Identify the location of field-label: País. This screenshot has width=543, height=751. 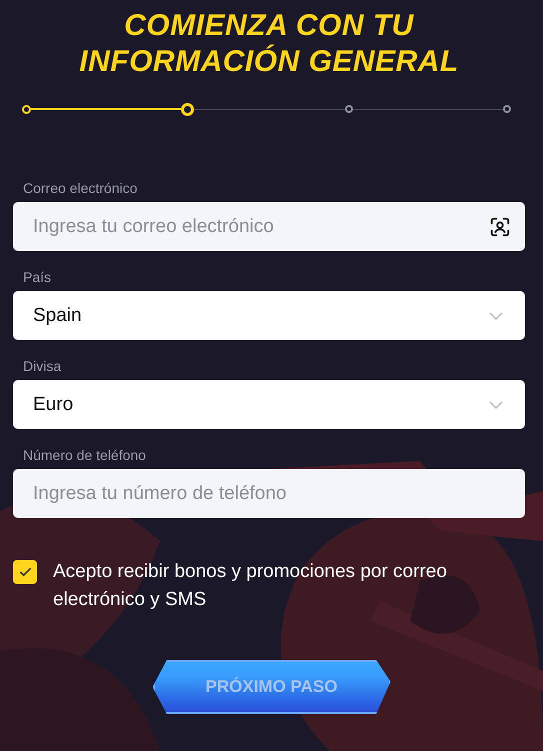
(37, 277).